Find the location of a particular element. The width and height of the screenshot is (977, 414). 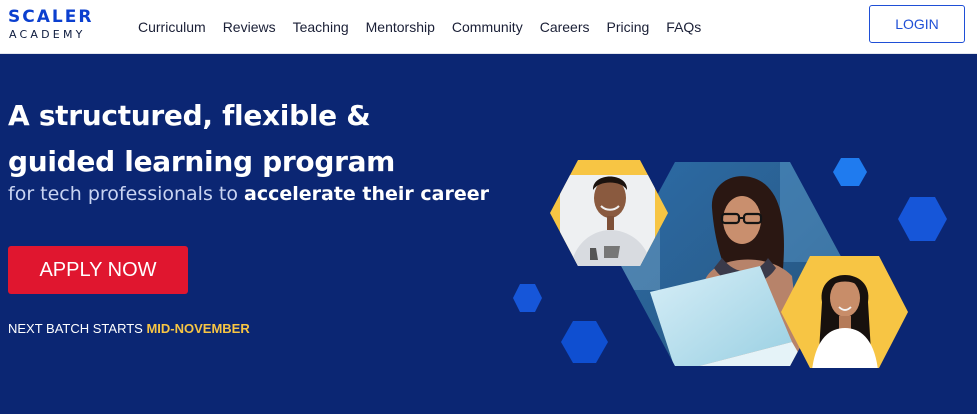

hexagon-shape-left-small is located at coordinates (527, 298).